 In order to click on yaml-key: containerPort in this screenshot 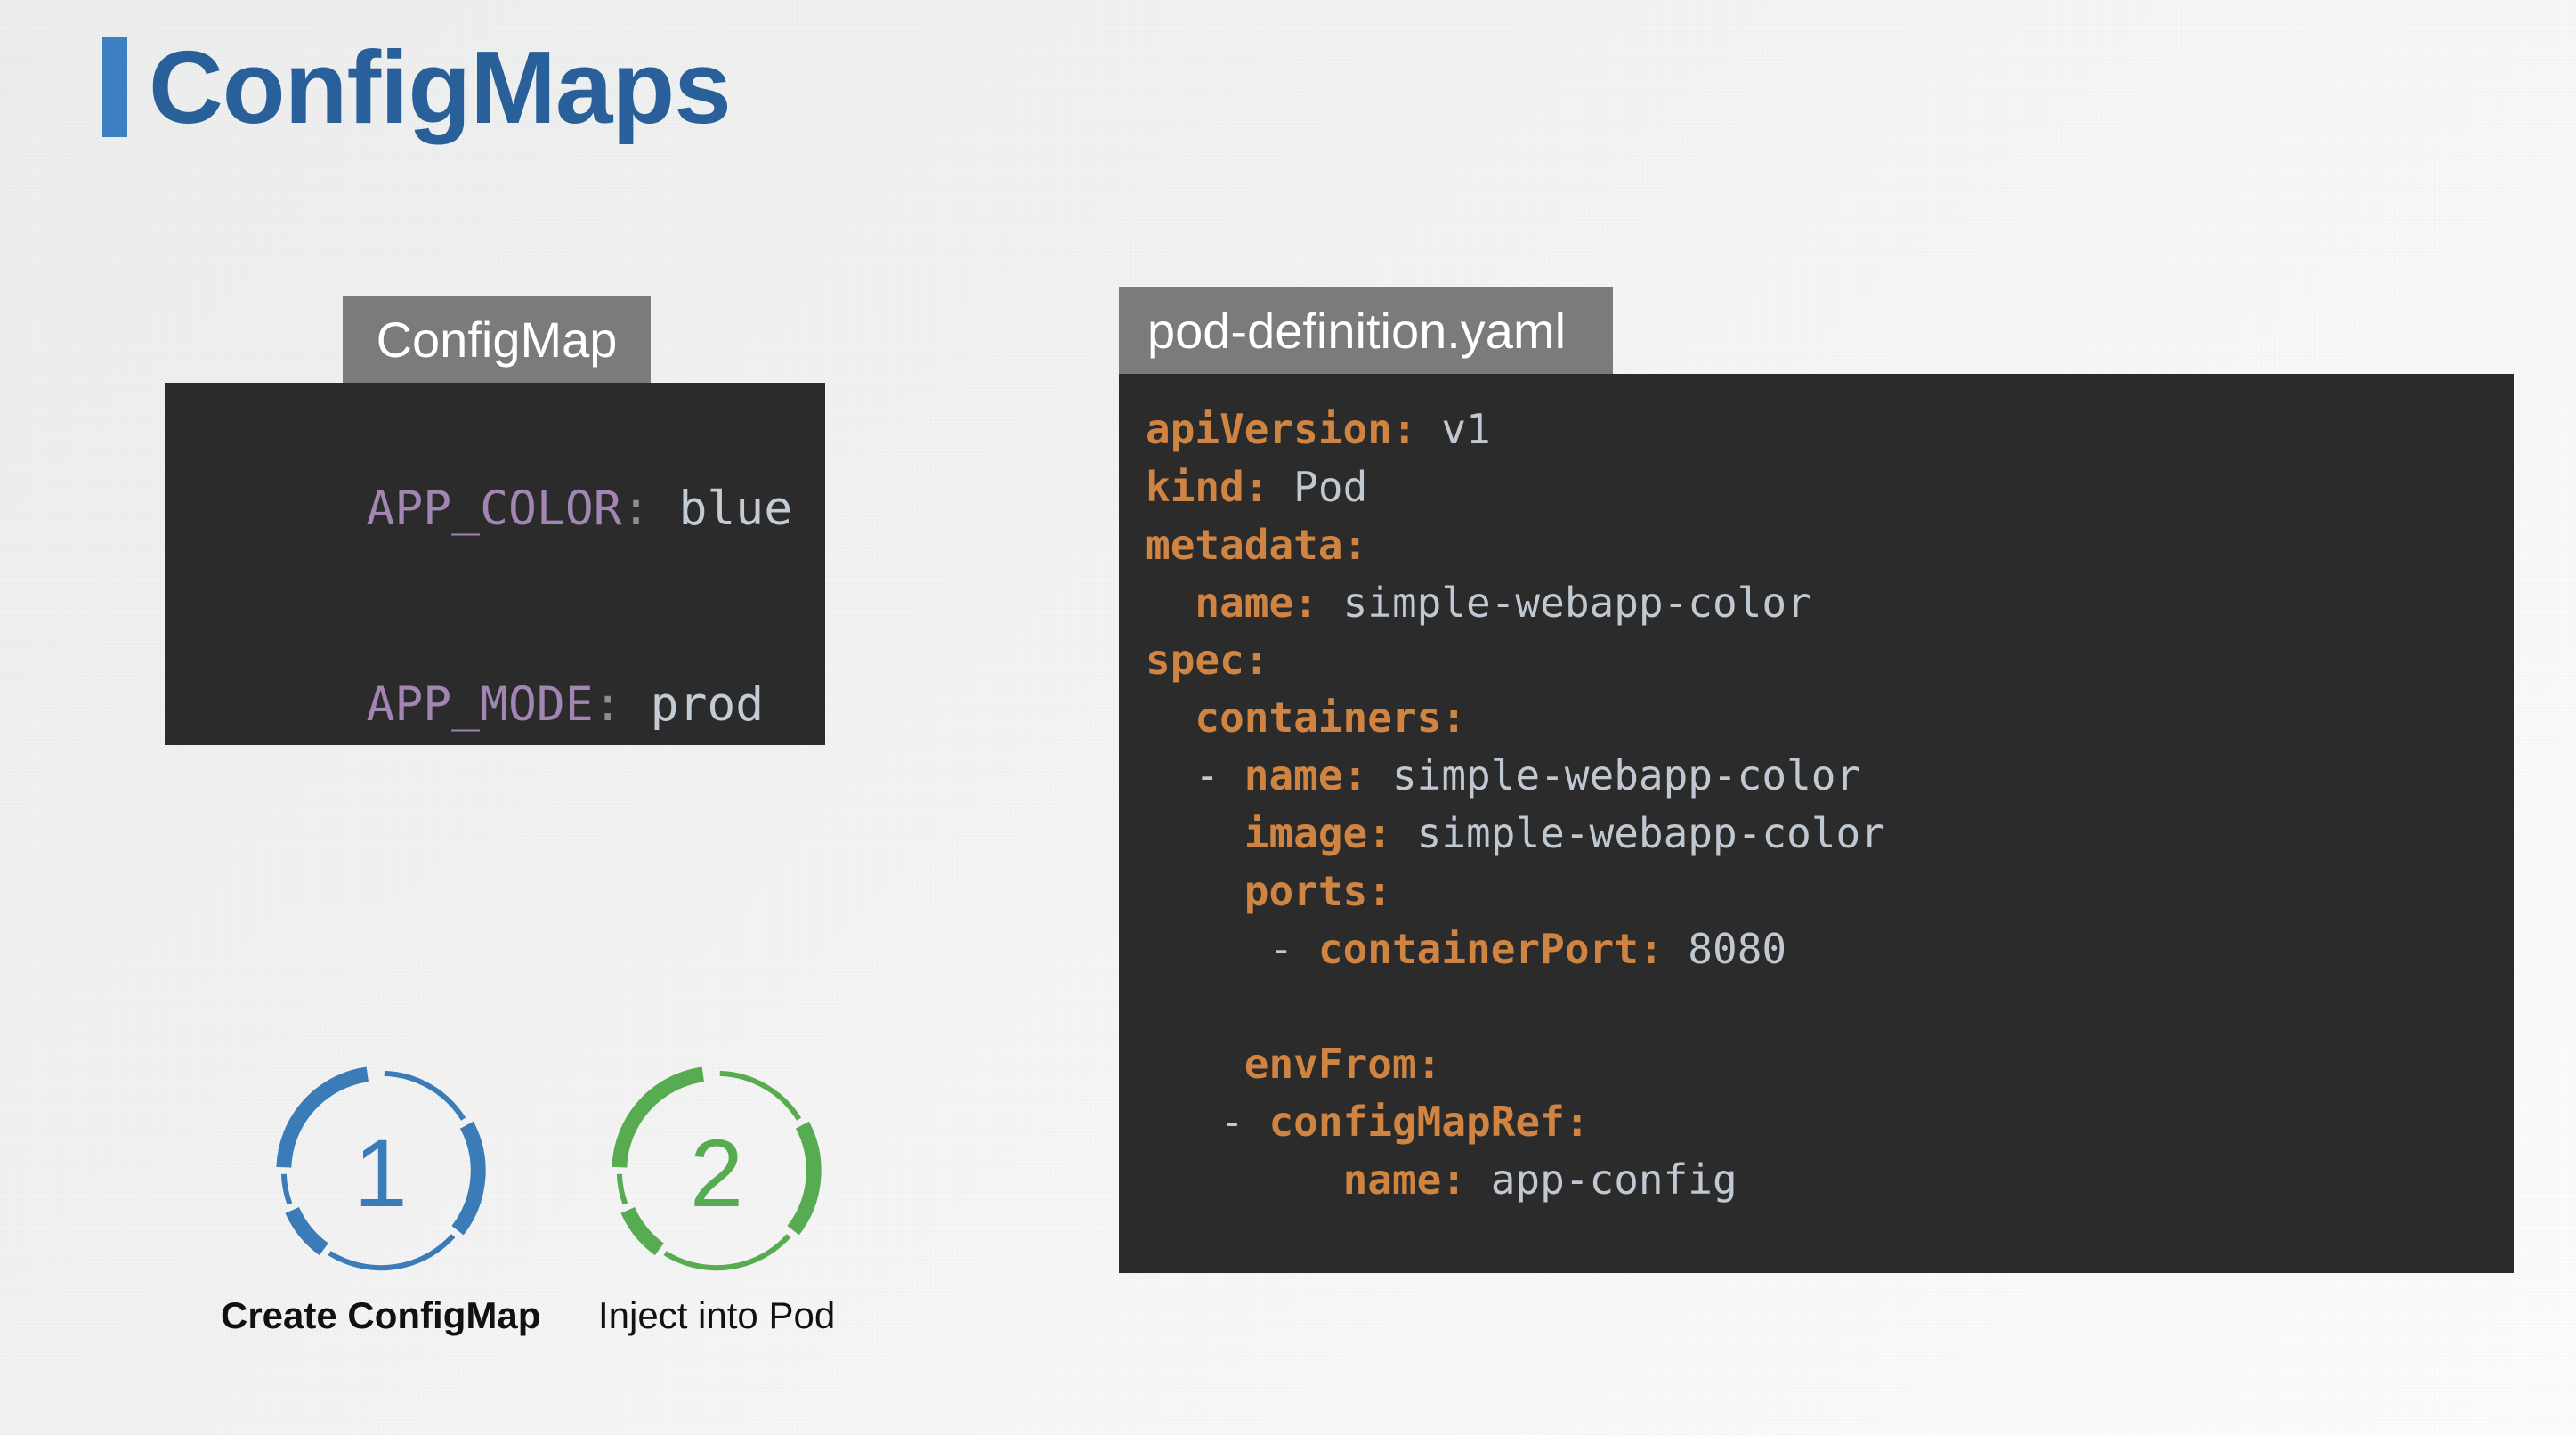, I will do `click(1478, 948)`.